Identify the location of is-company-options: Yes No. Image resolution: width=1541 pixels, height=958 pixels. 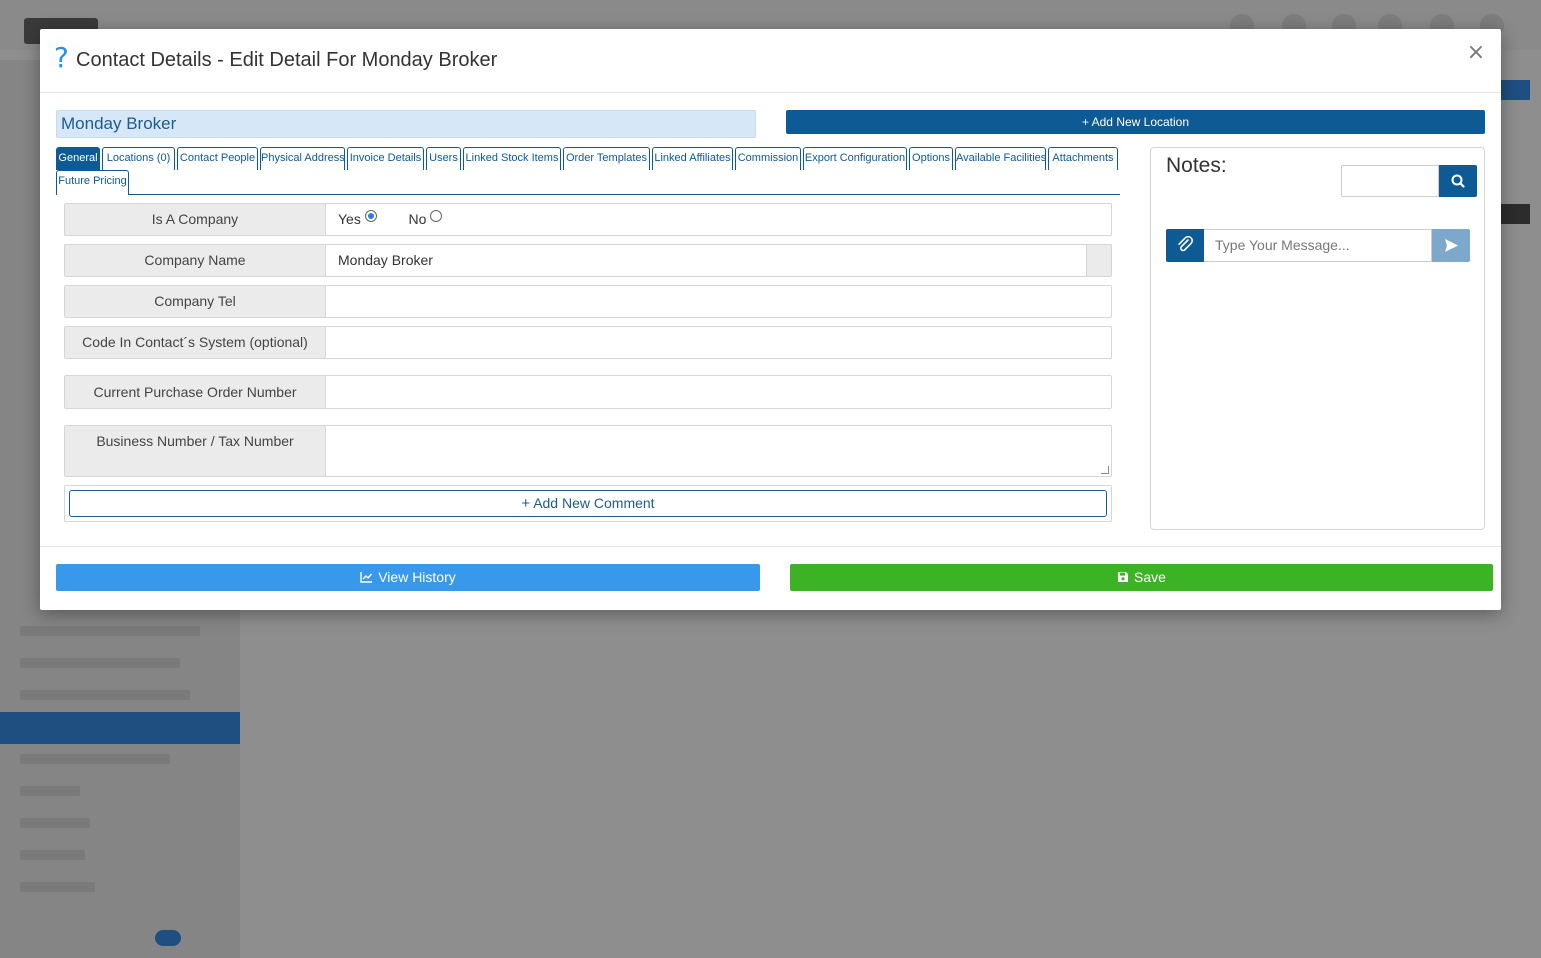
(390, 219).